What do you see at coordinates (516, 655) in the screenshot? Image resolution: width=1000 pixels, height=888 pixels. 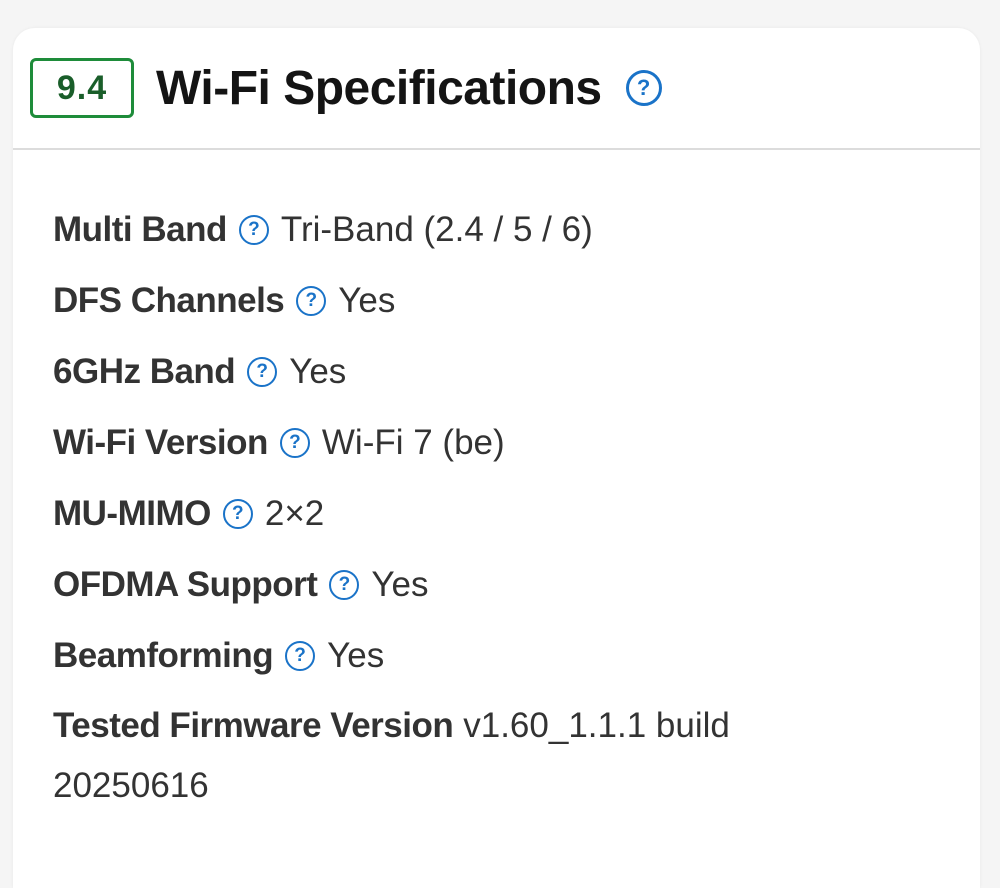 I see `spec-row-beamforming: Beamforming ? Yes` at bounding box center [516, 655].